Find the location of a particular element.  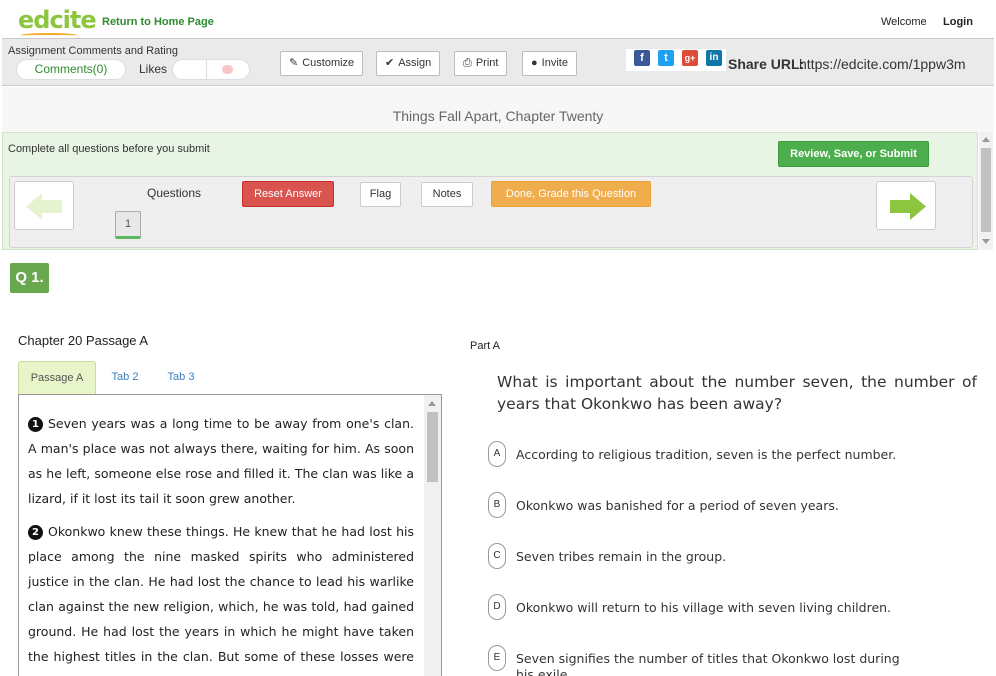

facebook-icon: f is located at coordinates (642, 58).